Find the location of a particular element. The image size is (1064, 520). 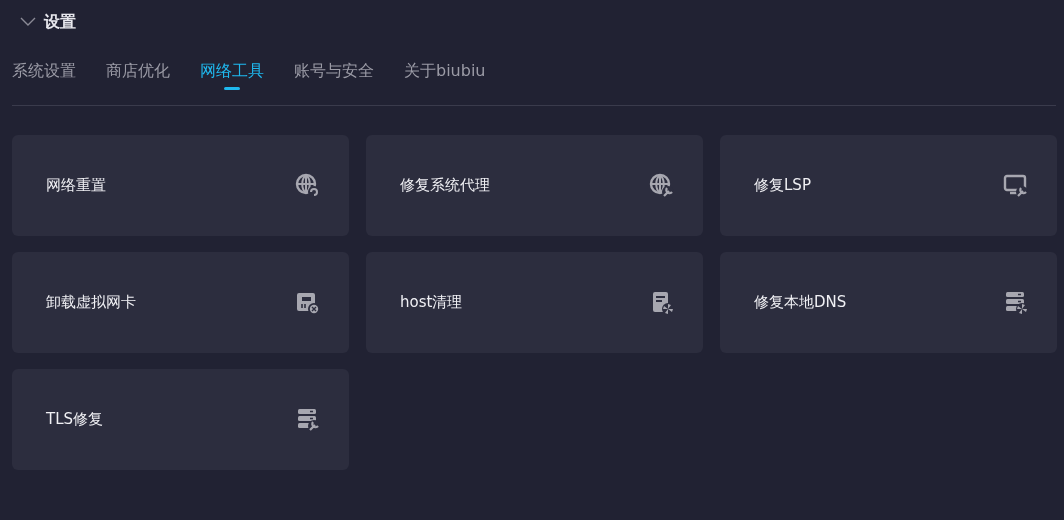

section-title: 设置 is located at coordinates (60, 22).